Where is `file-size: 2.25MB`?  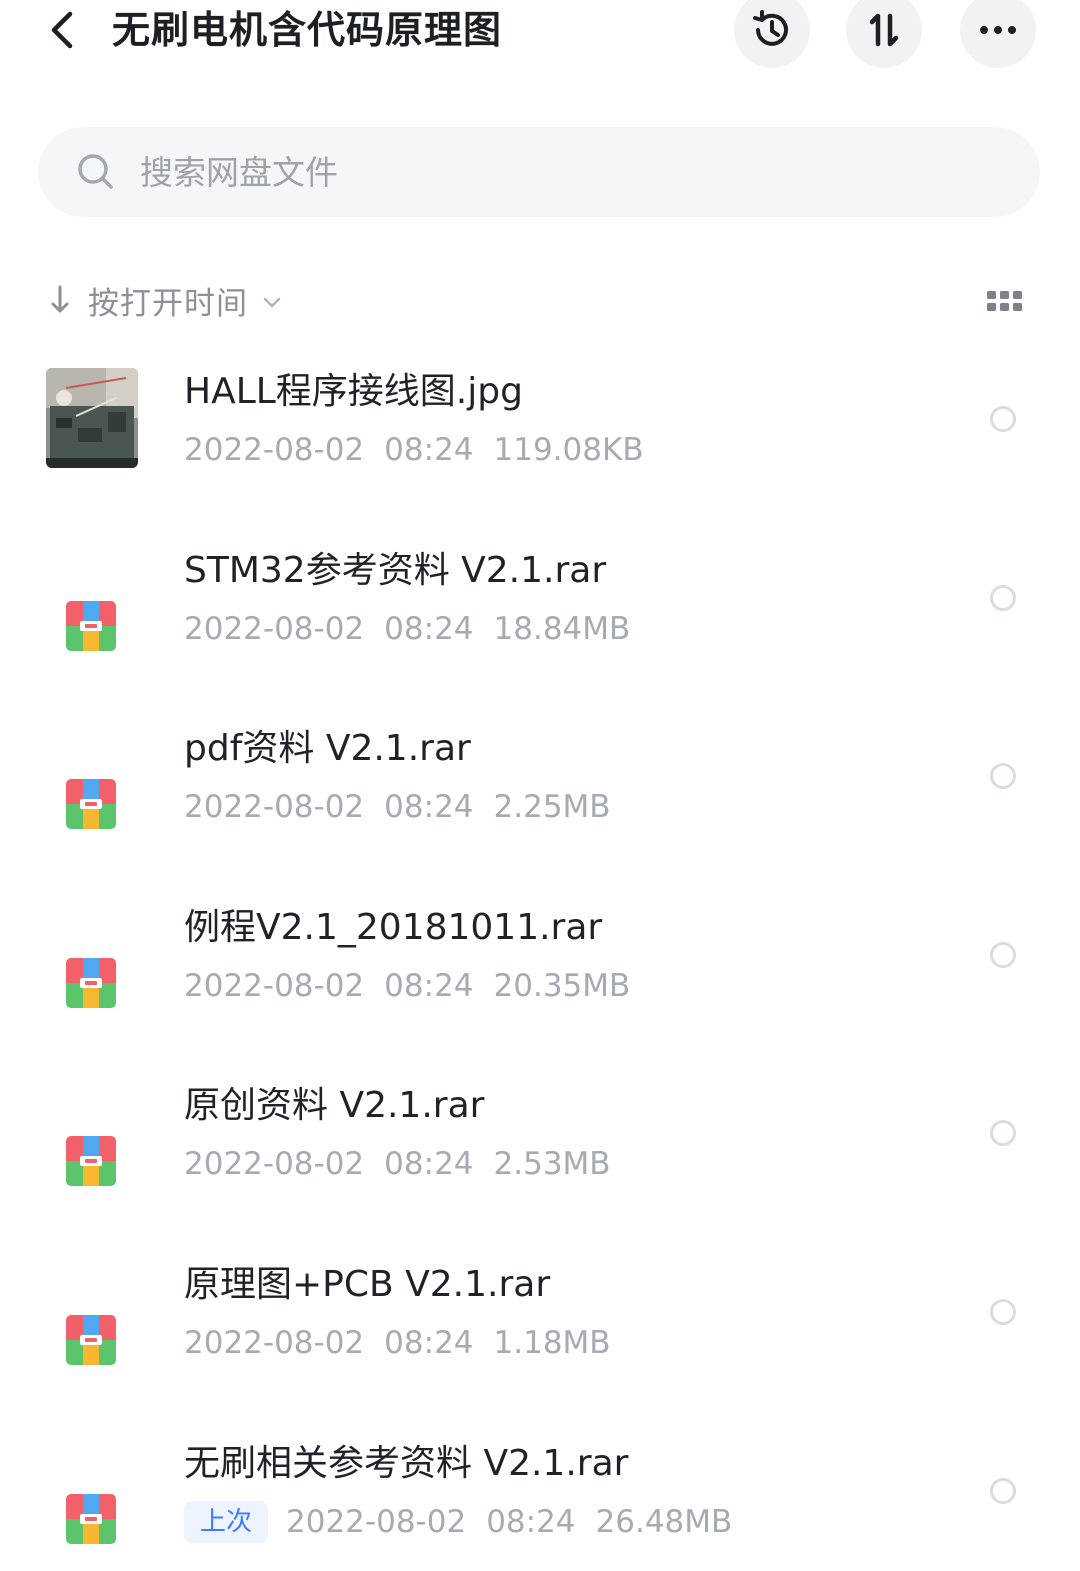 file-size: 2.25MB is located at coordinates (552, 807).